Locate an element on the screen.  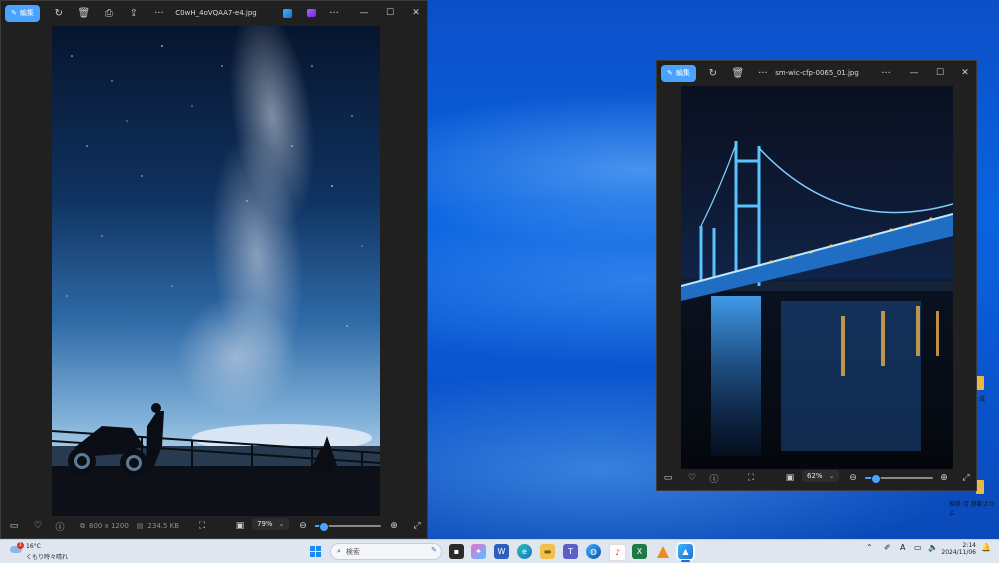
image-dimensions: 800 x 1200 is located at coordinates (109, 526).